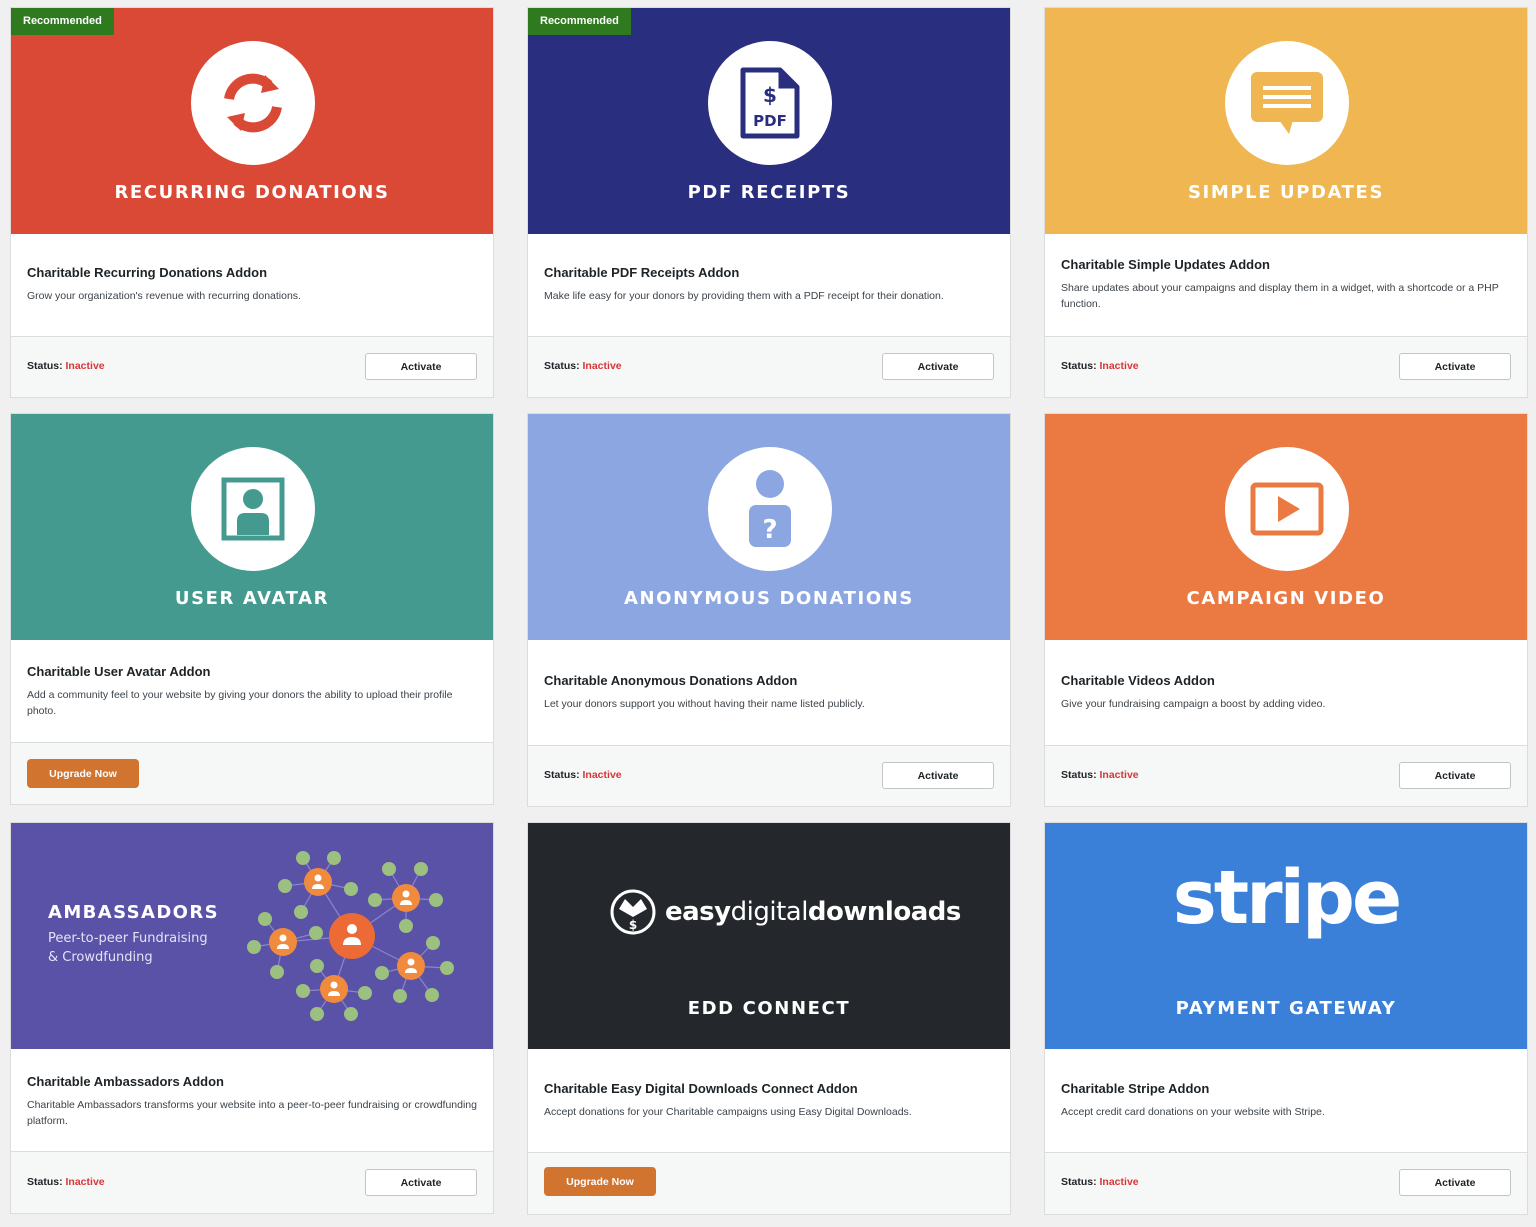 The height and width of the screenshot is (1227, 1536). I want to click on banner-title: SIMPLE UPDATES, so click(1286, 192).